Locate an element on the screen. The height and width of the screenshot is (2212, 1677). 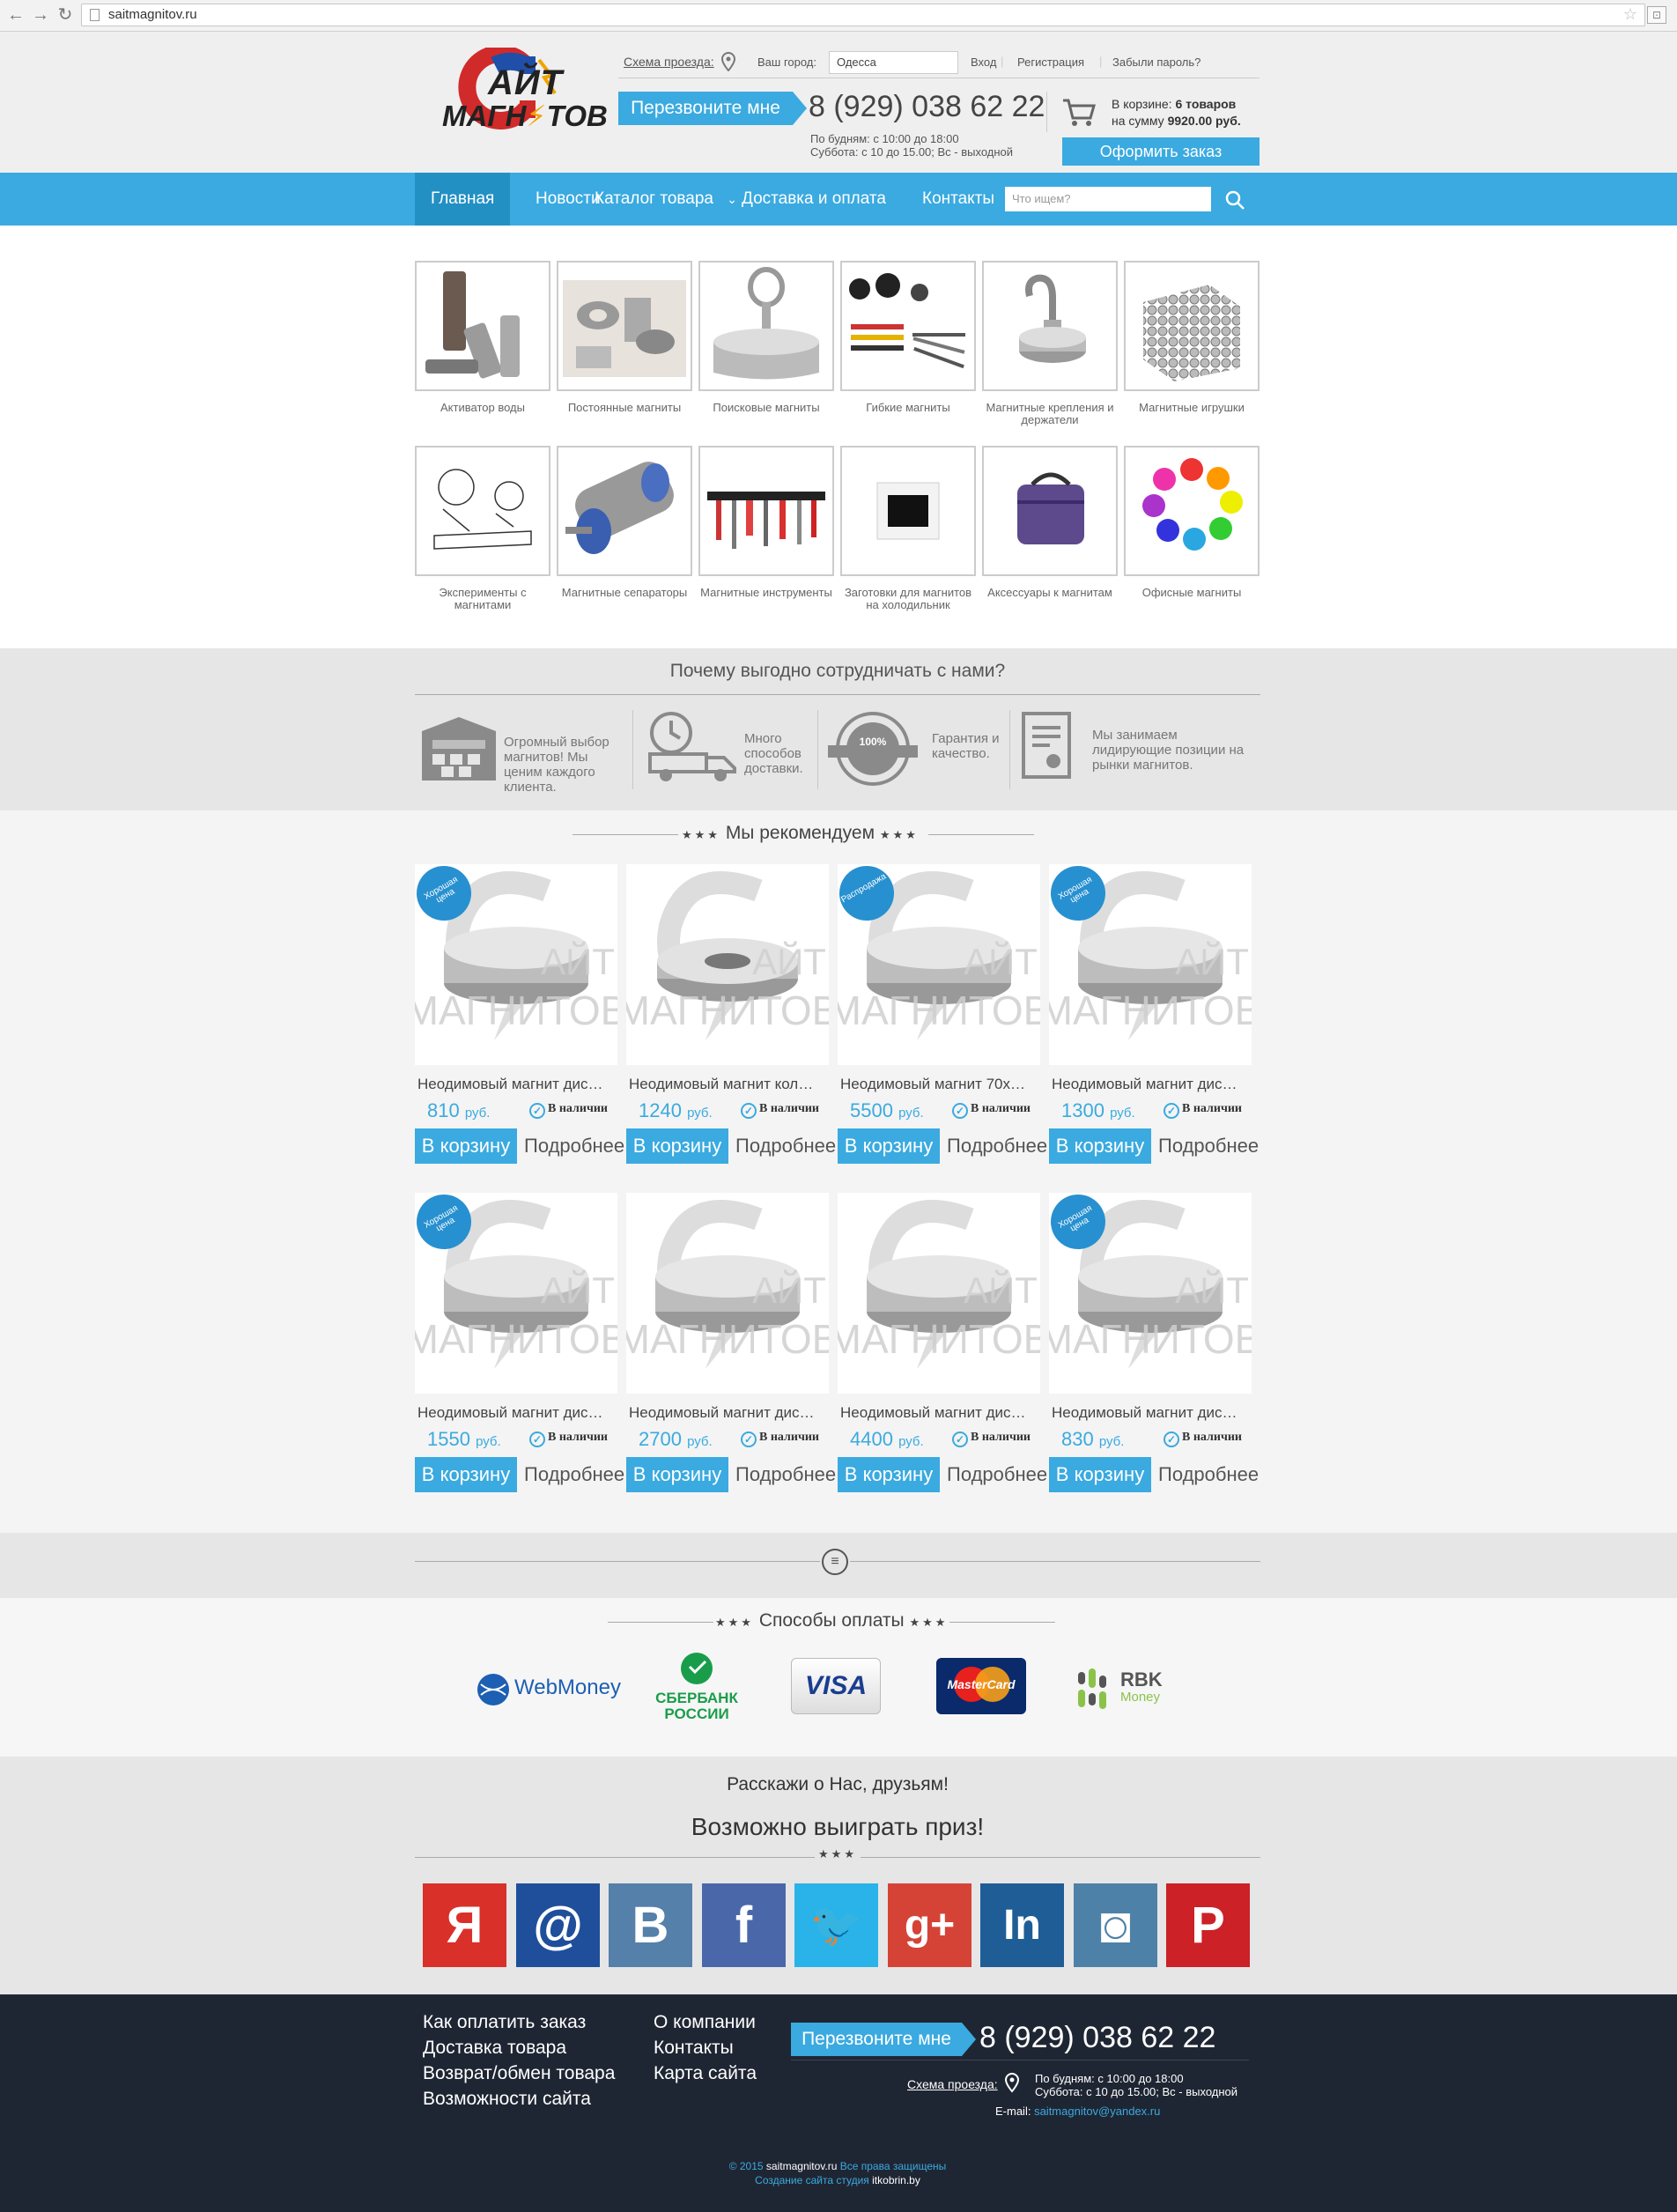
instagram-share-icon: ◙ is located at coordinates (1115, 1925).